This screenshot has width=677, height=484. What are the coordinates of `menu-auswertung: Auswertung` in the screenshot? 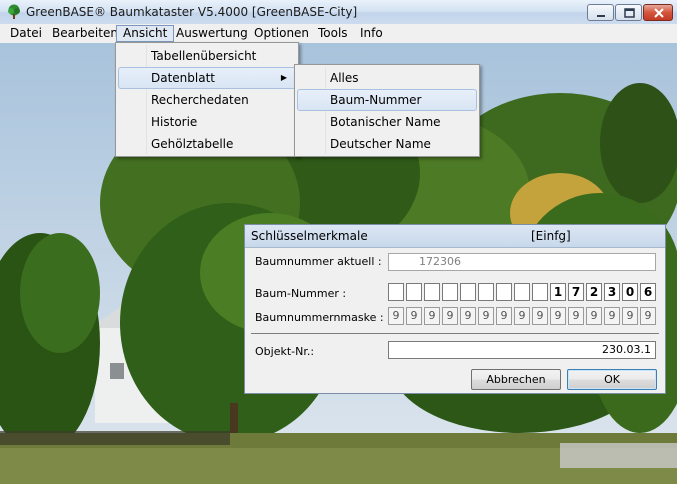 It's located at (212, 33).